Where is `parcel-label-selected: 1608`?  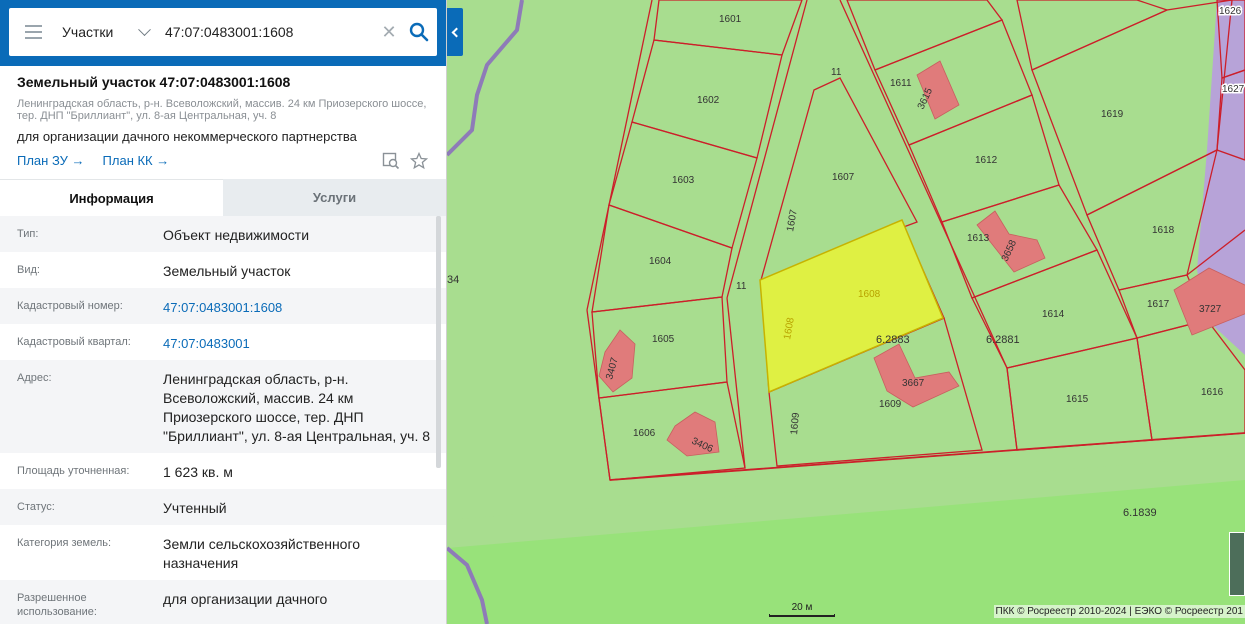
parcel-label-selected: 1608 is located at coordinates (869, 294).